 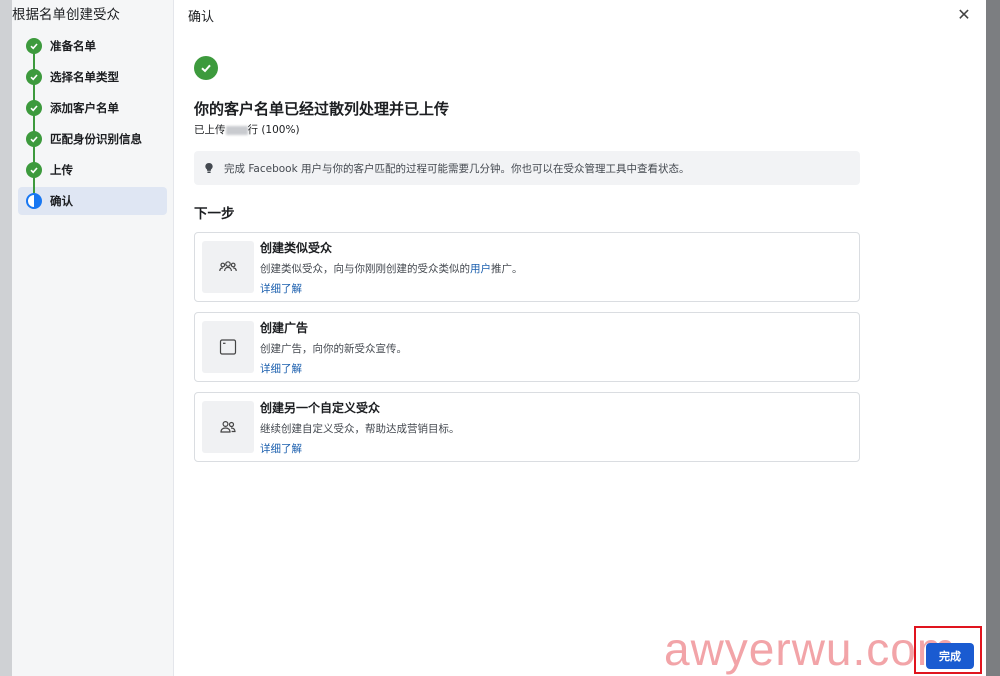 What do you see at coordinates (214, 214) in the screenshot?
I see `next-steps-title: 下一步` at bounding box center [214, 214].